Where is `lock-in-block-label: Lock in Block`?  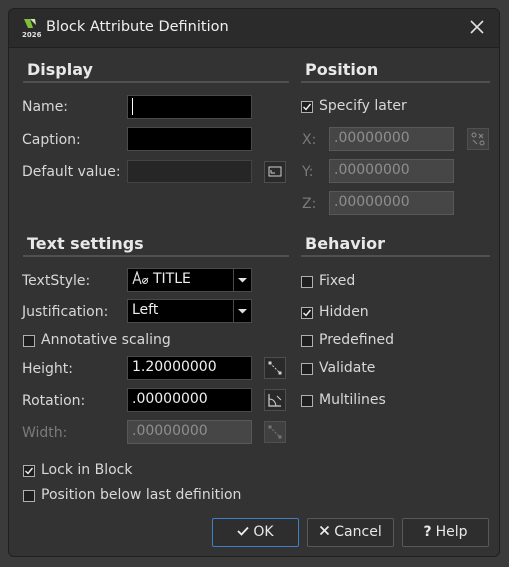
lock-in-block-label: Lock in Block is located at coordinates (87, 470).